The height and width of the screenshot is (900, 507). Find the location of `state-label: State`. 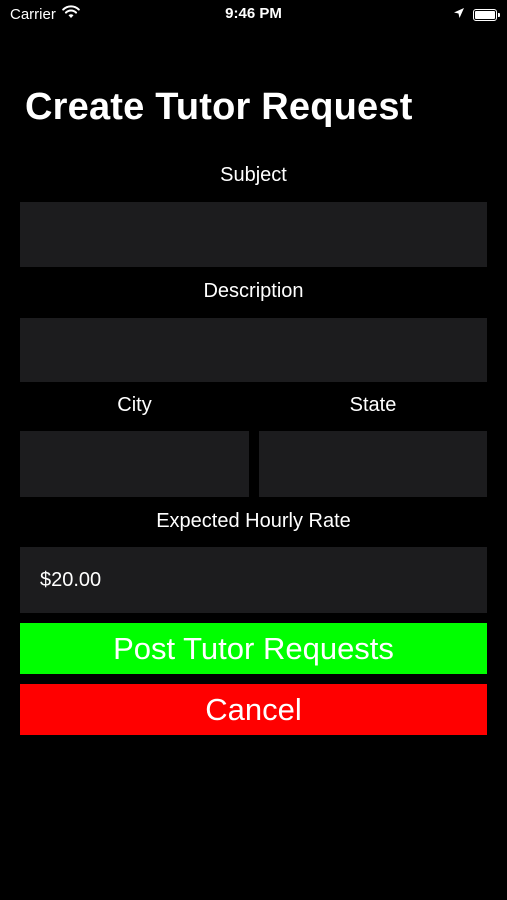

state-label: State is located at coordinates (373, 405).